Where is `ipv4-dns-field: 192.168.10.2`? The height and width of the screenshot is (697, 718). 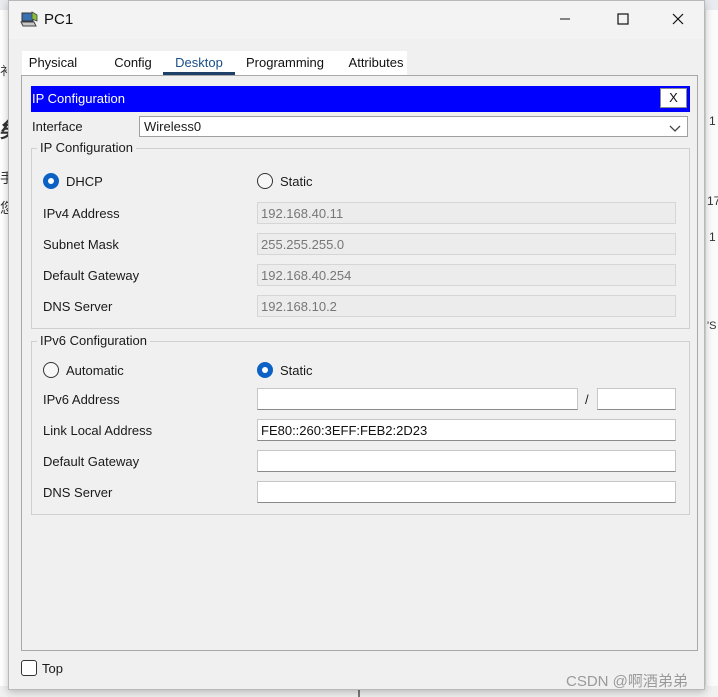 ipv4-dns-field: 192.168.10.2 is located at coordinates (466, 306).